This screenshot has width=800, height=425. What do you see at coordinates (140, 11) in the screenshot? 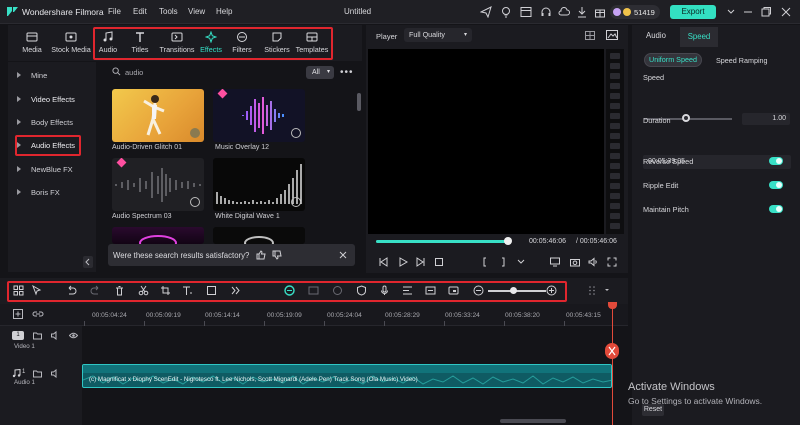
I see `menu-edit: Edit` at bounding box center [140, 11].